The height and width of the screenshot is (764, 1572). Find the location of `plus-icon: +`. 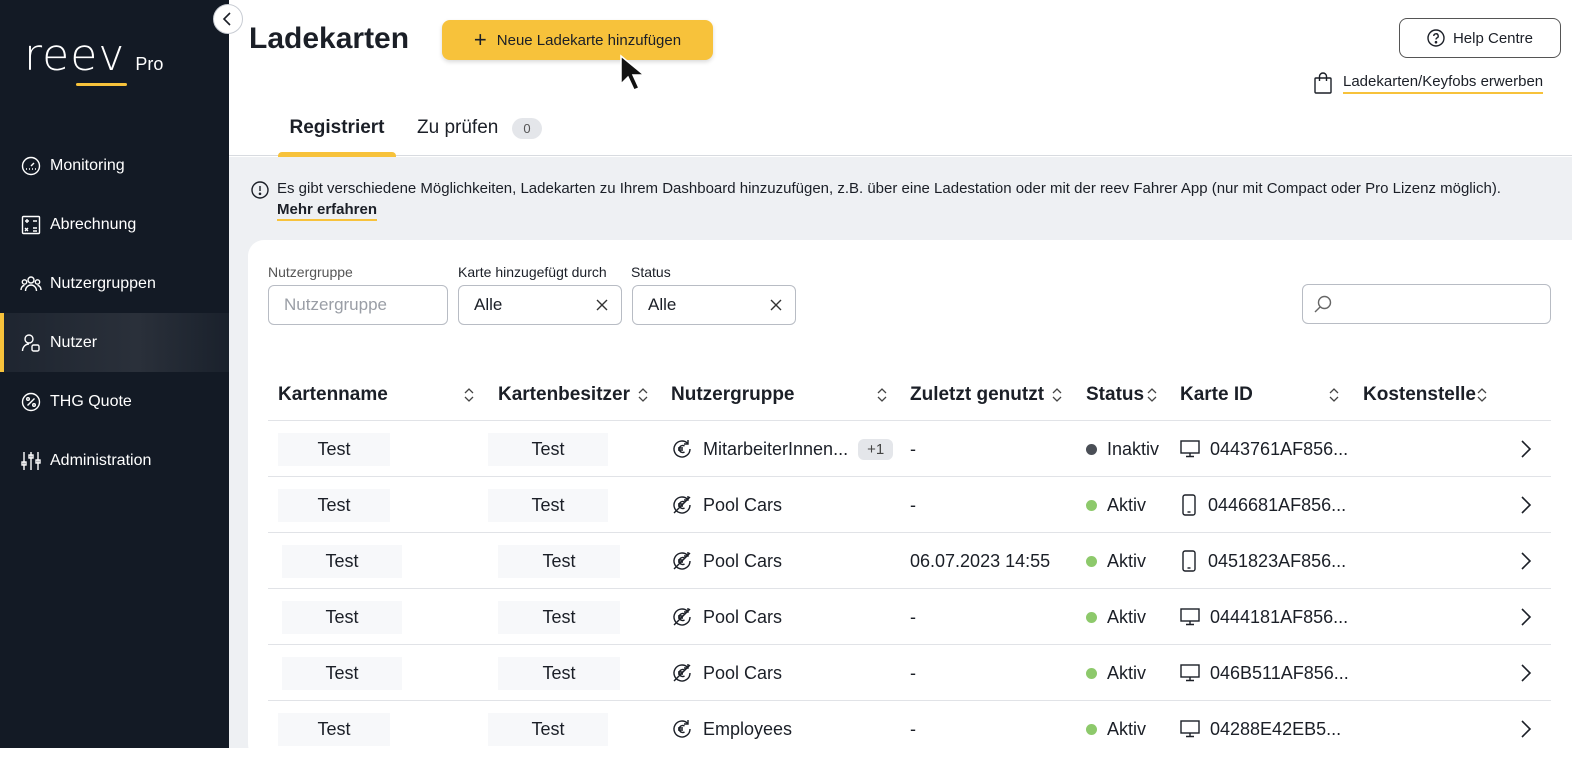

plus-icon: + is located at coordinates (480, 39).